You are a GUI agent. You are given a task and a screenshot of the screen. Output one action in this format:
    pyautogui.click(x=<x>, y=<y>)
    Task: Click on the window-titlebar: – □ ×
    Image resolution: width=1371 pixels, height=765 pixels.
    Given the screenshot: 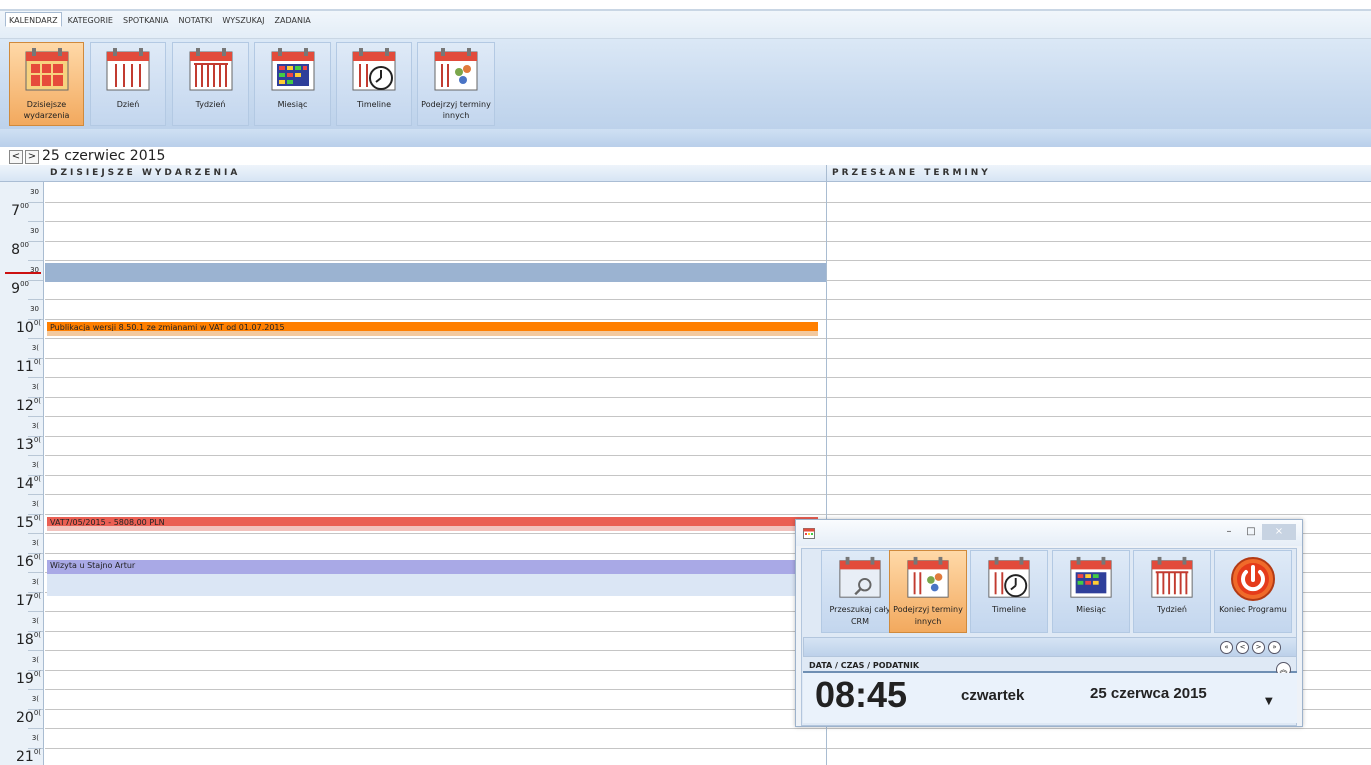 What is the action you would take?
    pyautogui.click(x=1049, y=533)
    